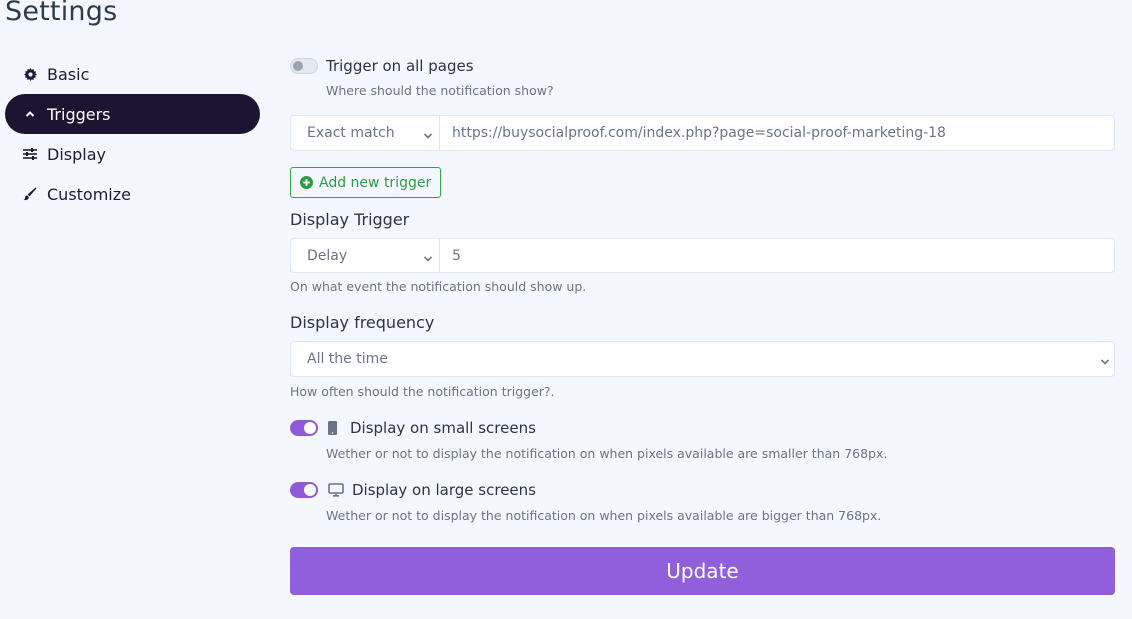 This screenshot has width=1132, height=619. I want to click on match-type-select: Exact match, so click(365, 133).